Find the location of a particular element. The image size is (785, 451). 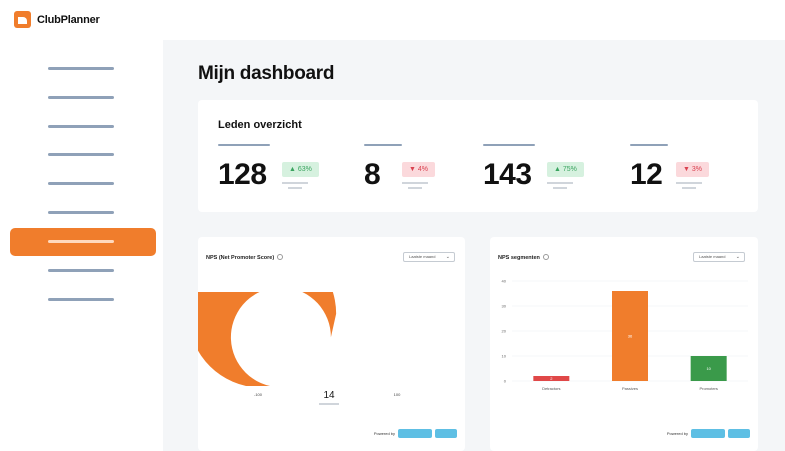

sidebar-item-active is located at coordinates (83, 242).